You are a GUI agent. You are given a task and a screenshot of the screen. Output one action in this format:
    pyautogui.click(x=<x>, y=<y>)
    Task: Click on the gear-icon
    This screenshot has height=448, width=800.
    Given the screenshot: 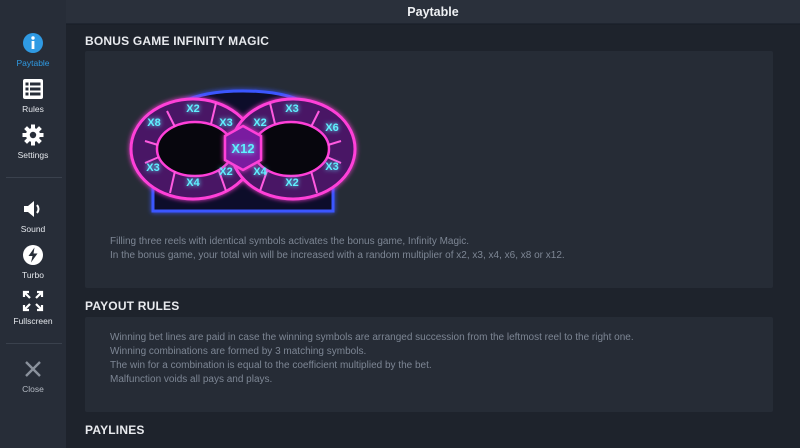 What is the action you would take?
    pyautogui.click(x=33, y=135)
    